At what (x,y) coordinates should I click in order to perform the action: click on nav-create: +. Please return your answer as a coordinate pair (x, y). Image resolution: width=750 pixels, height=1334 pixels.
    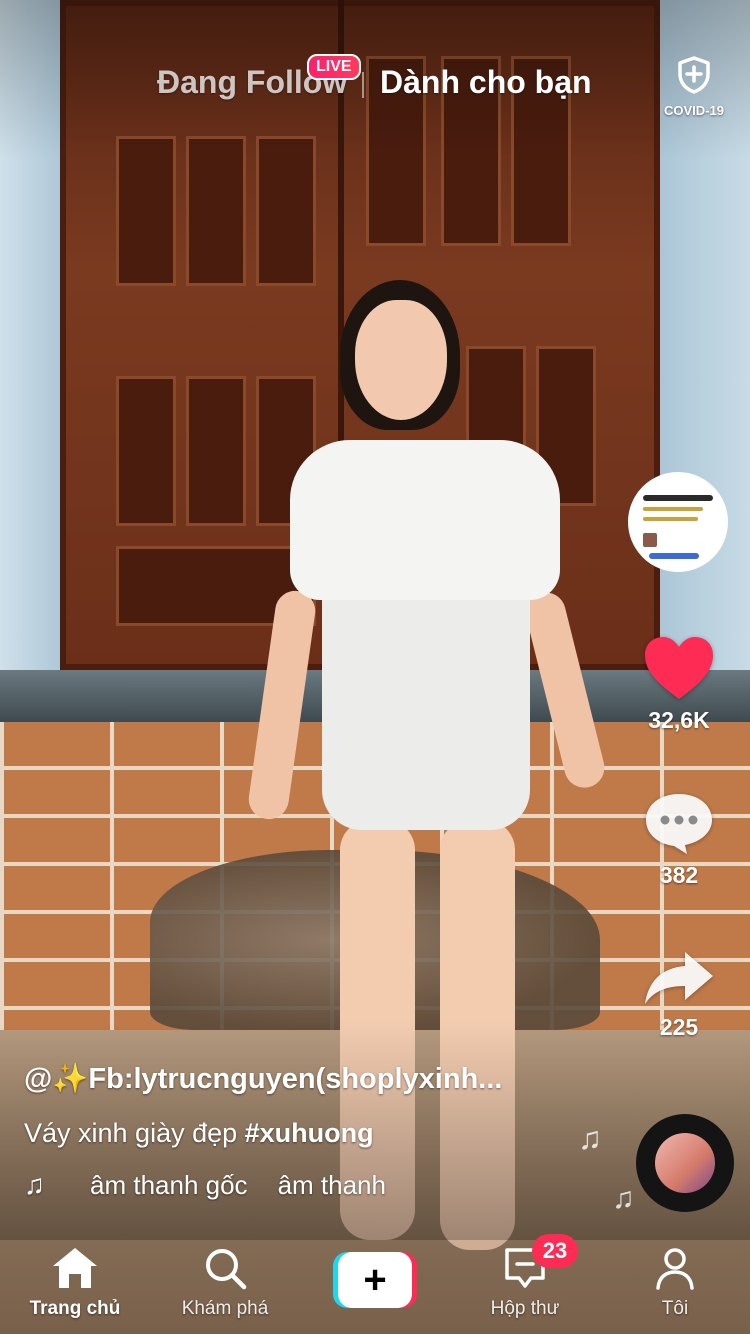
    Looking at the image, I should click on (375, 1287).